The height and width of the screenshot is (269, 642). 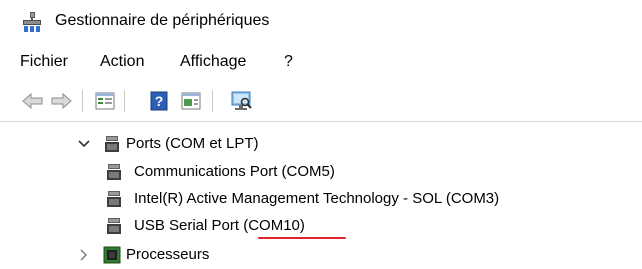 I want to click on update-driver-icon, so click(x=191, y=101).